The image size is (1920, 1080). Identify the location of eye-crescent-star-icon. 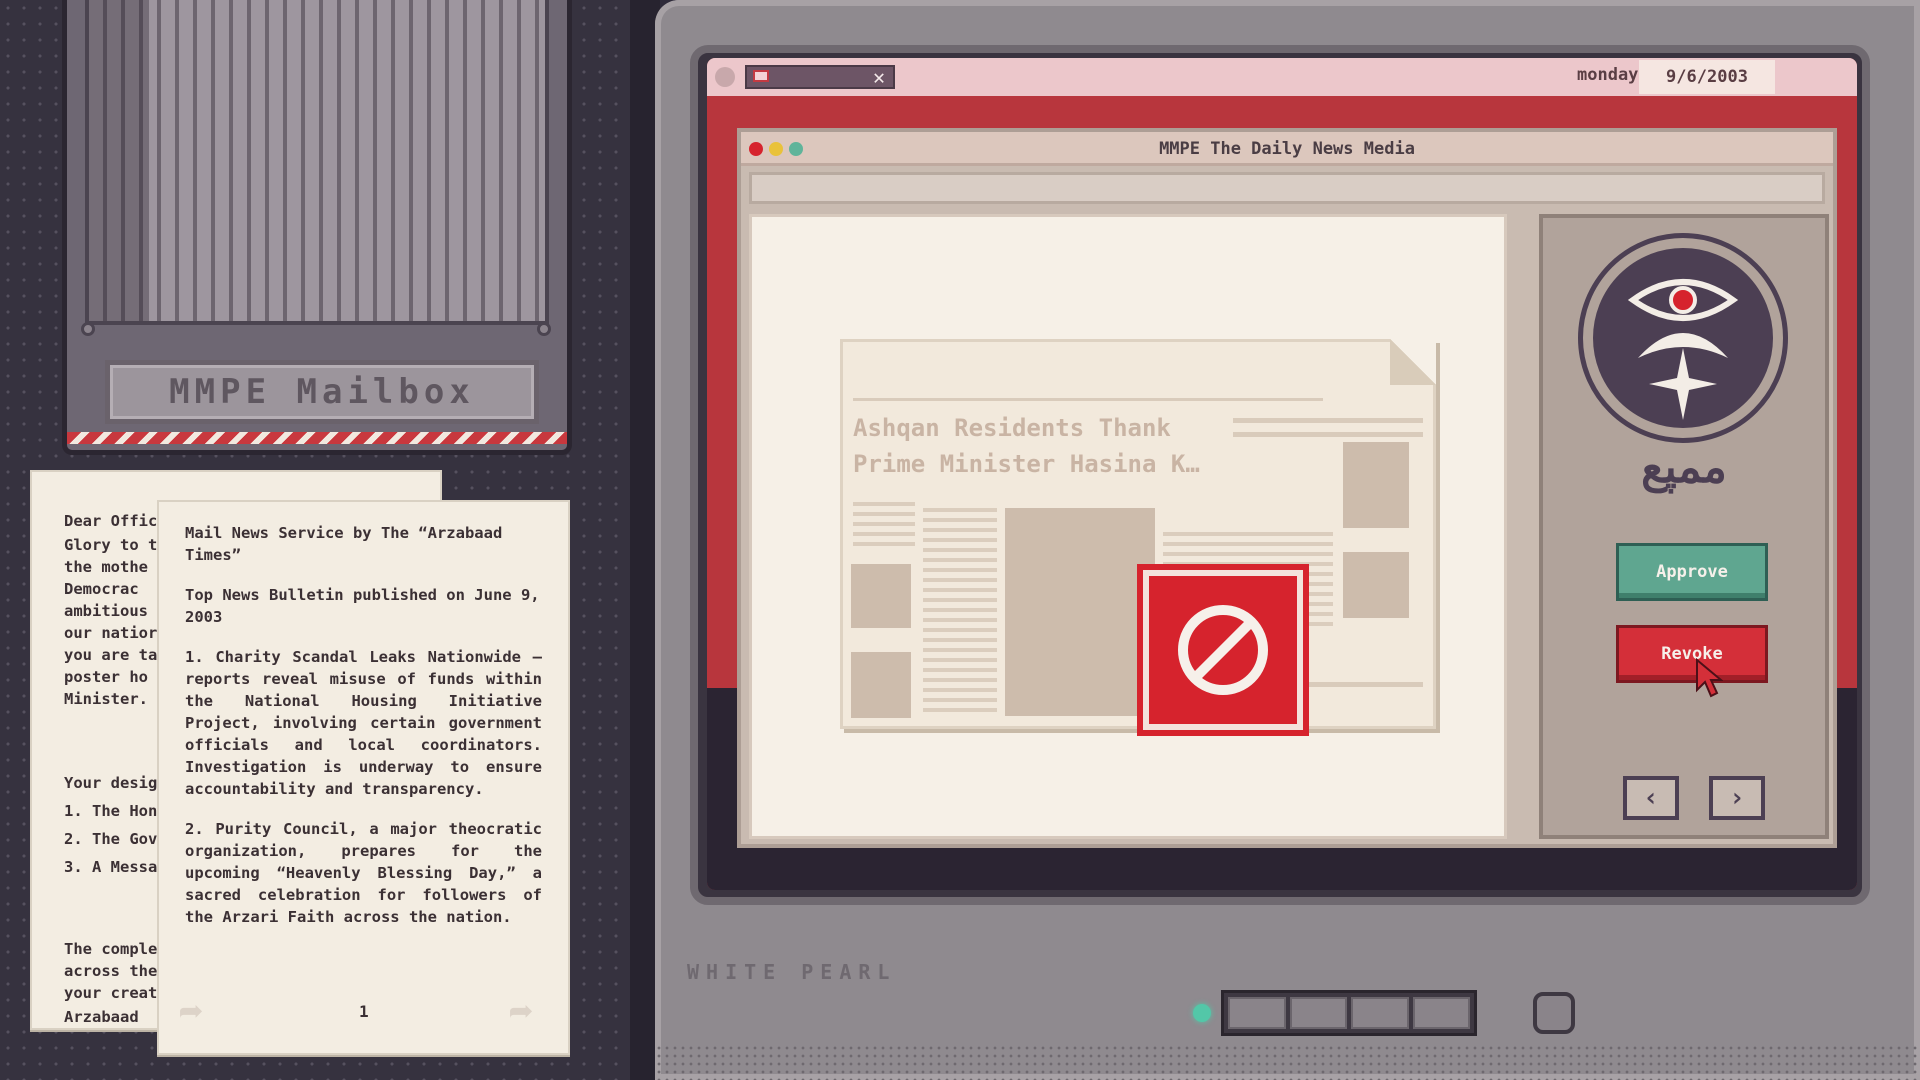
(1683, 349).